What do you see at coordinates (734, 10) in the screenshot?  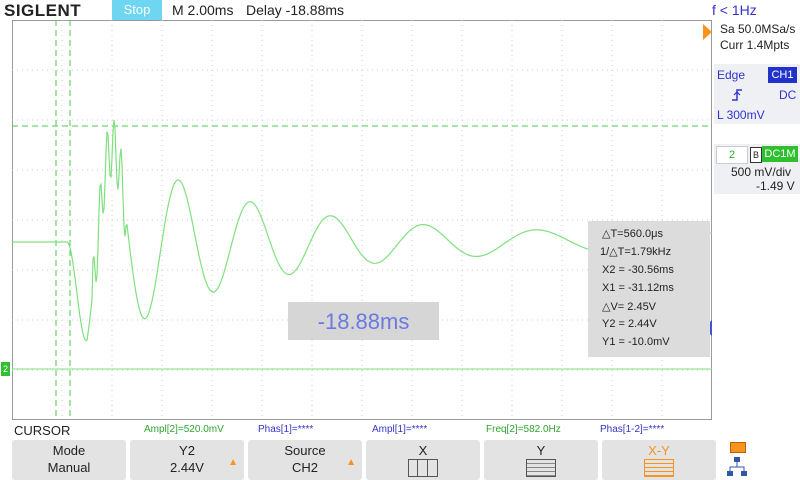 I see `frequency-counter: f < 1Hz` at bounding box center [734, 10].